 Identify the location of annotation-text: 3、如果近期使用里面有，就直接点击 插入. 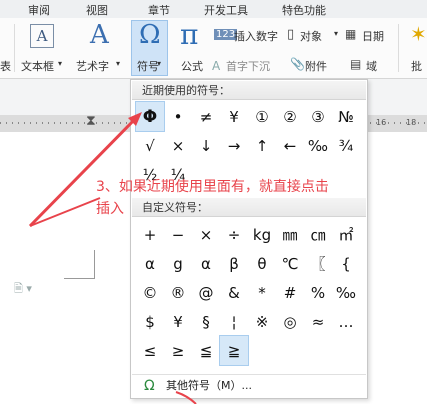
(241, 198).